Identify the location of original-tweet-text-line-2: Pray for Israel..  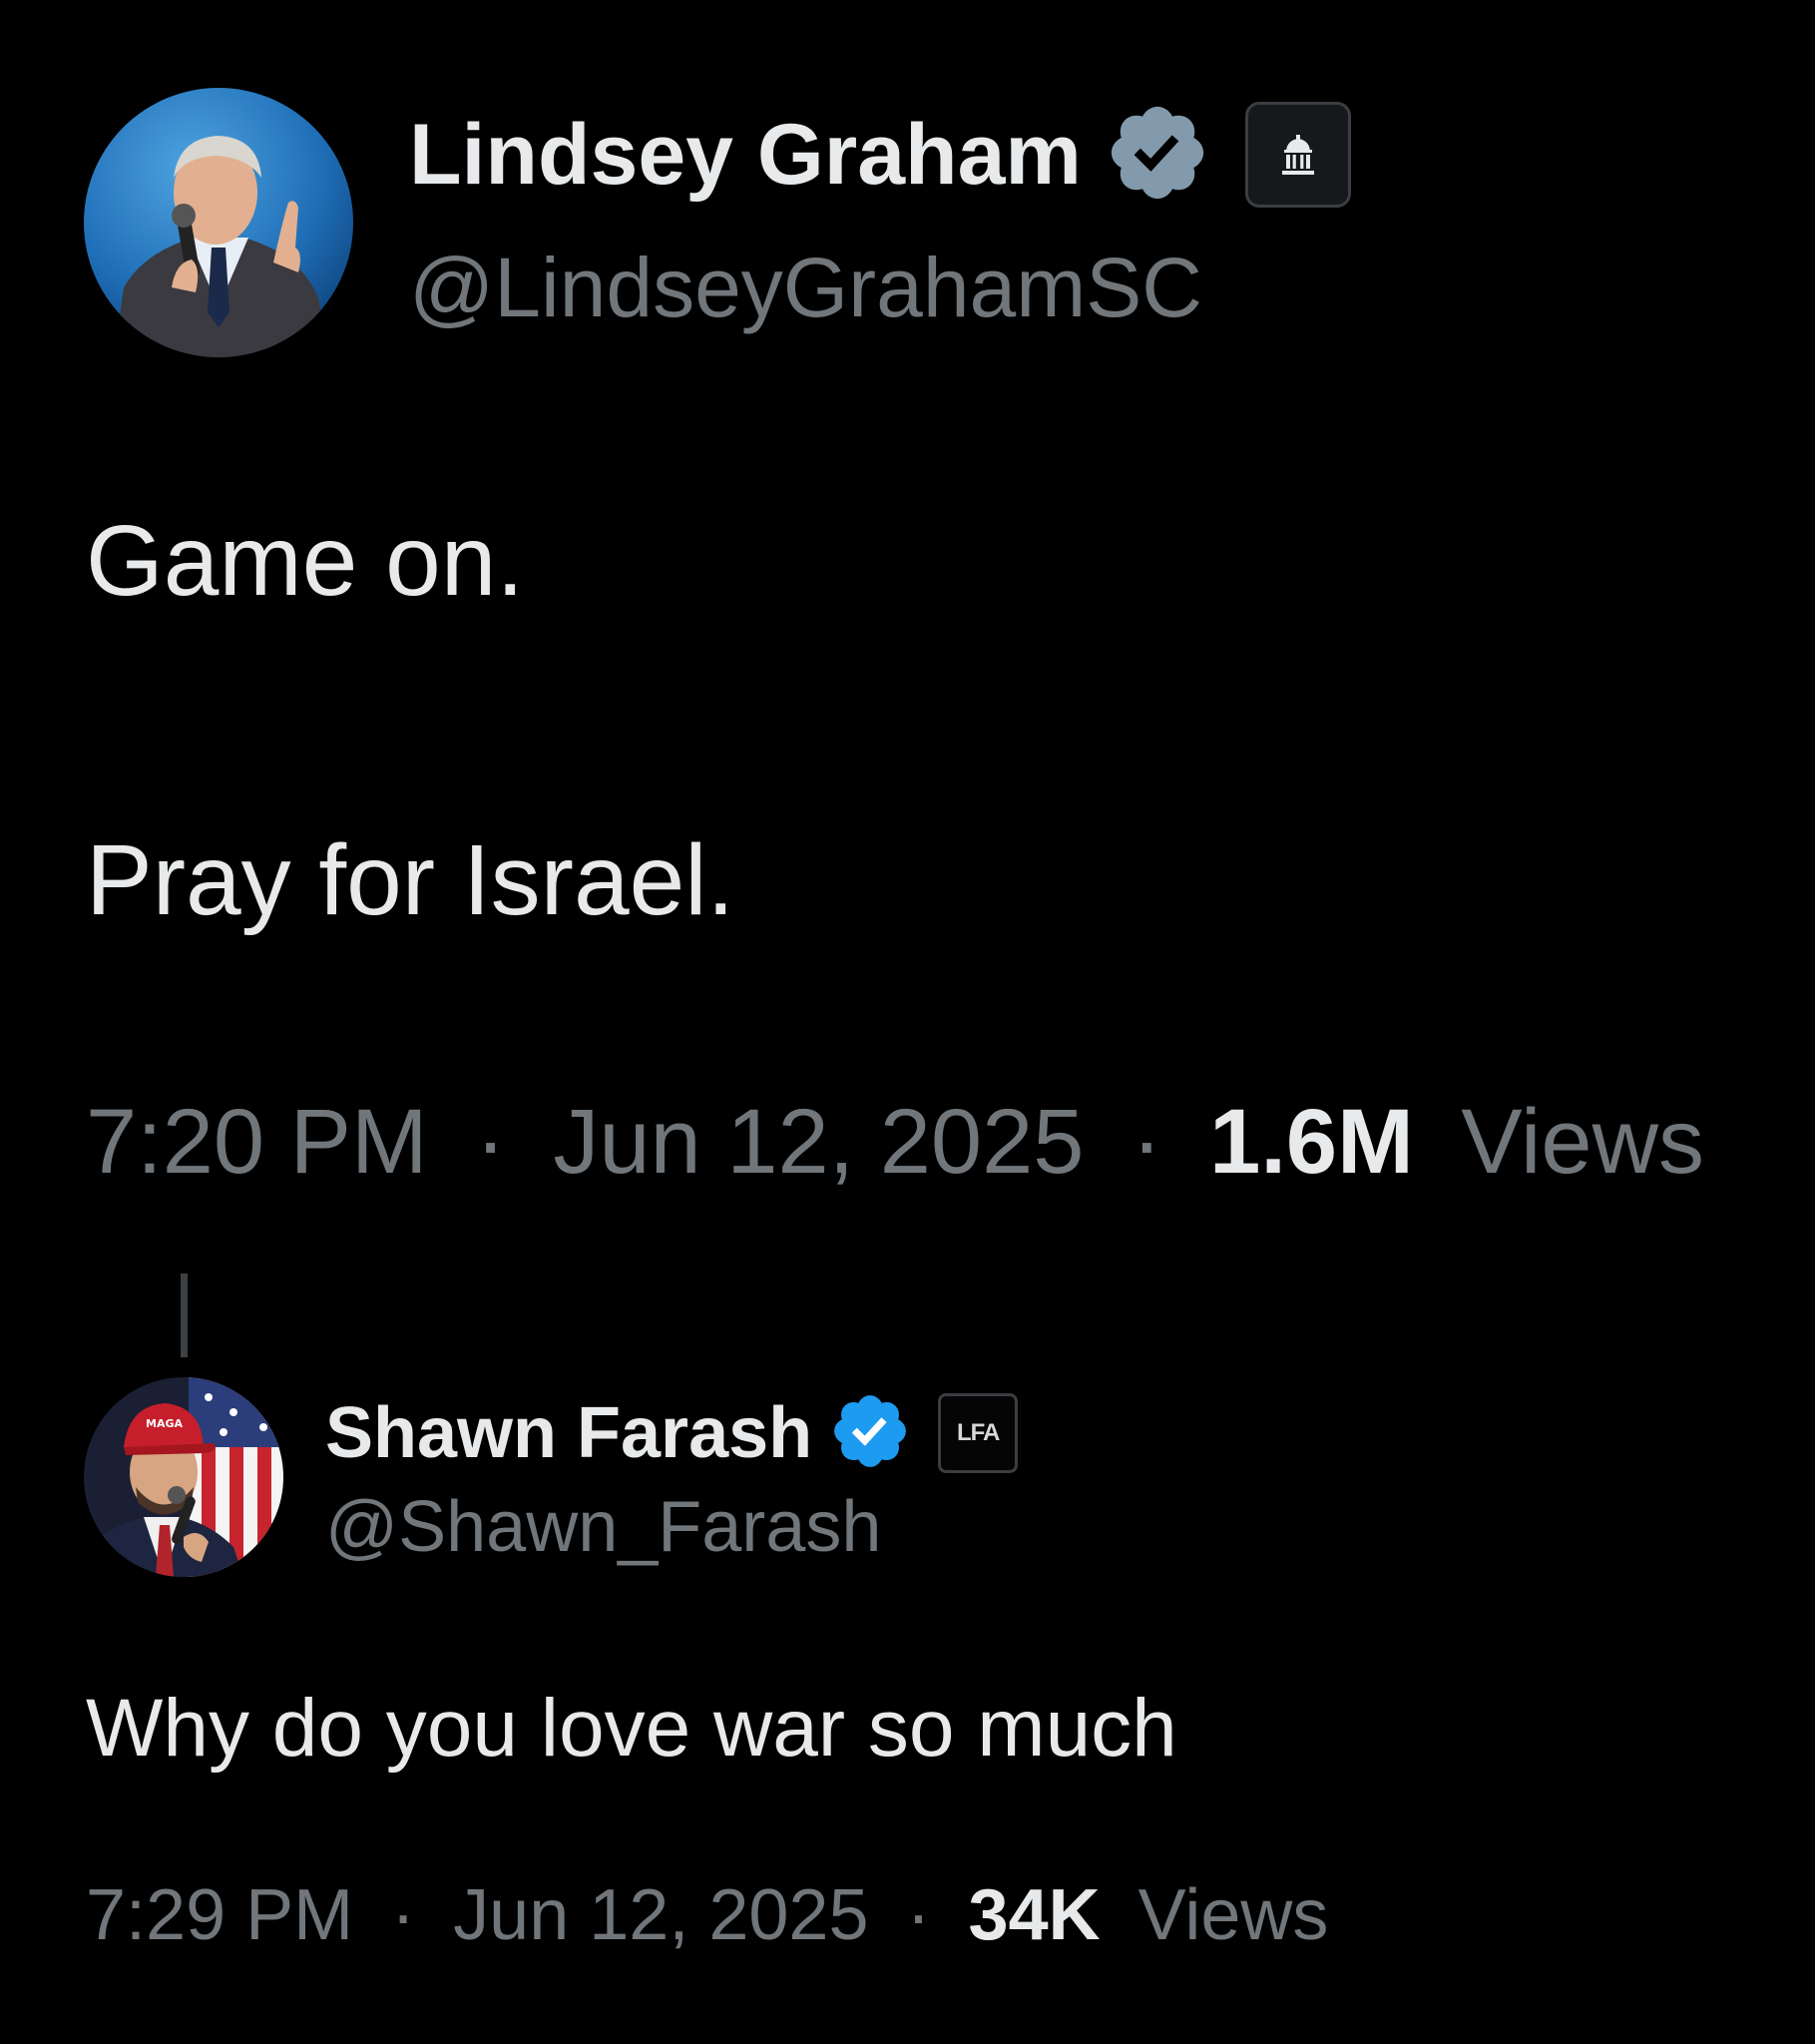
(410, 880).